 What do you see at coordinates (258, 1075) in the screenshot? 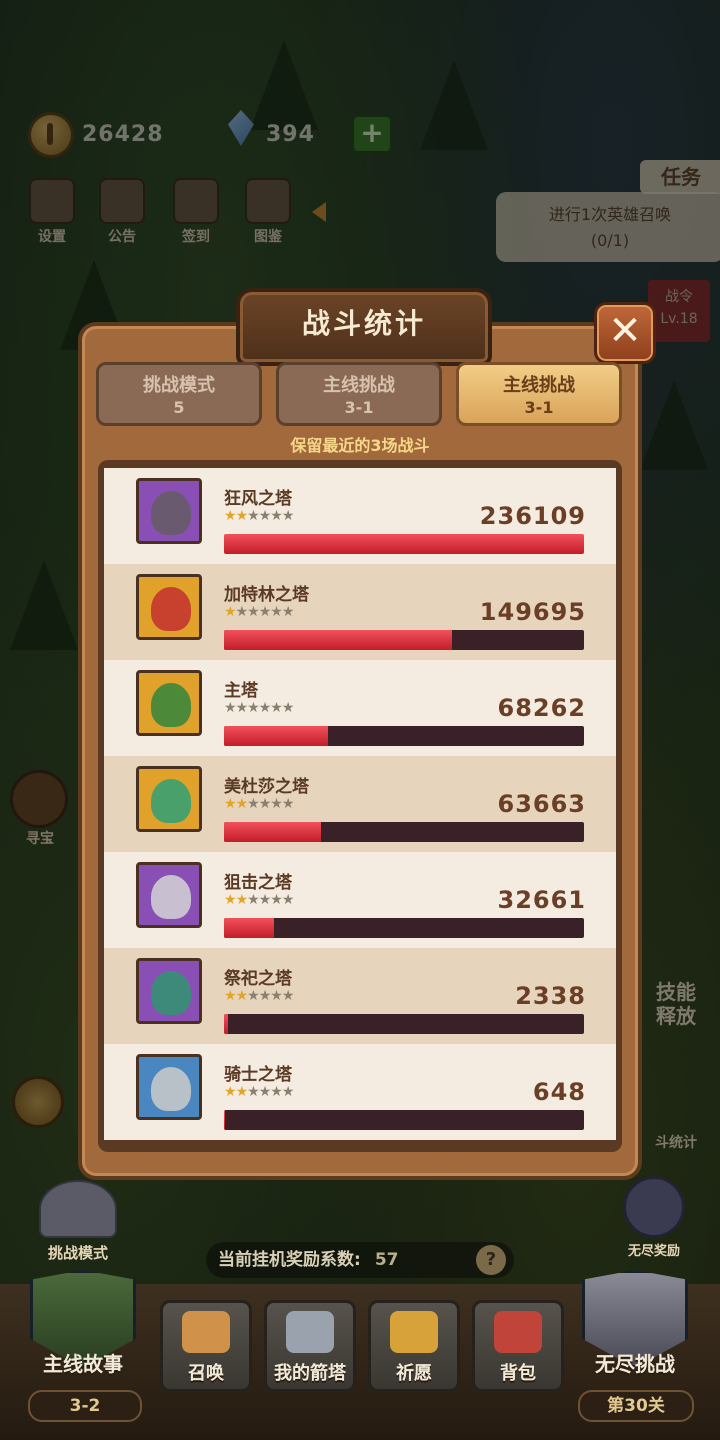
I see `tower-name: 骑士之塔` at bounding box center [258, 1075].